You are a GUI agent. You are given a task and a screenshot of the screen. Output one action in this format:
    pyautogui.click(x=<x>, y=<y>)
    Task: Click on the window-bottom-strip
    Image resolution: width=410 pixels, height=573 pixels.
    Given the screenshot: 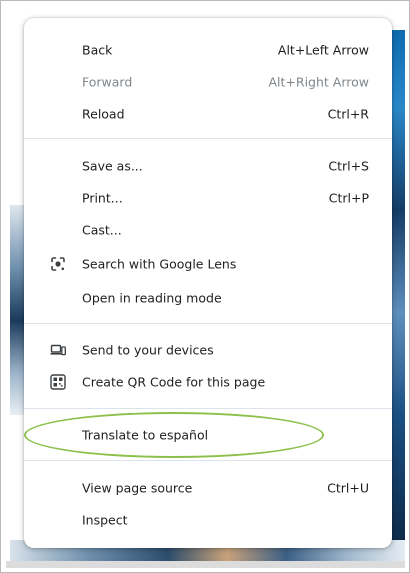 What is the action you would take?
    pyautogui.click(x=205, y=564)
    